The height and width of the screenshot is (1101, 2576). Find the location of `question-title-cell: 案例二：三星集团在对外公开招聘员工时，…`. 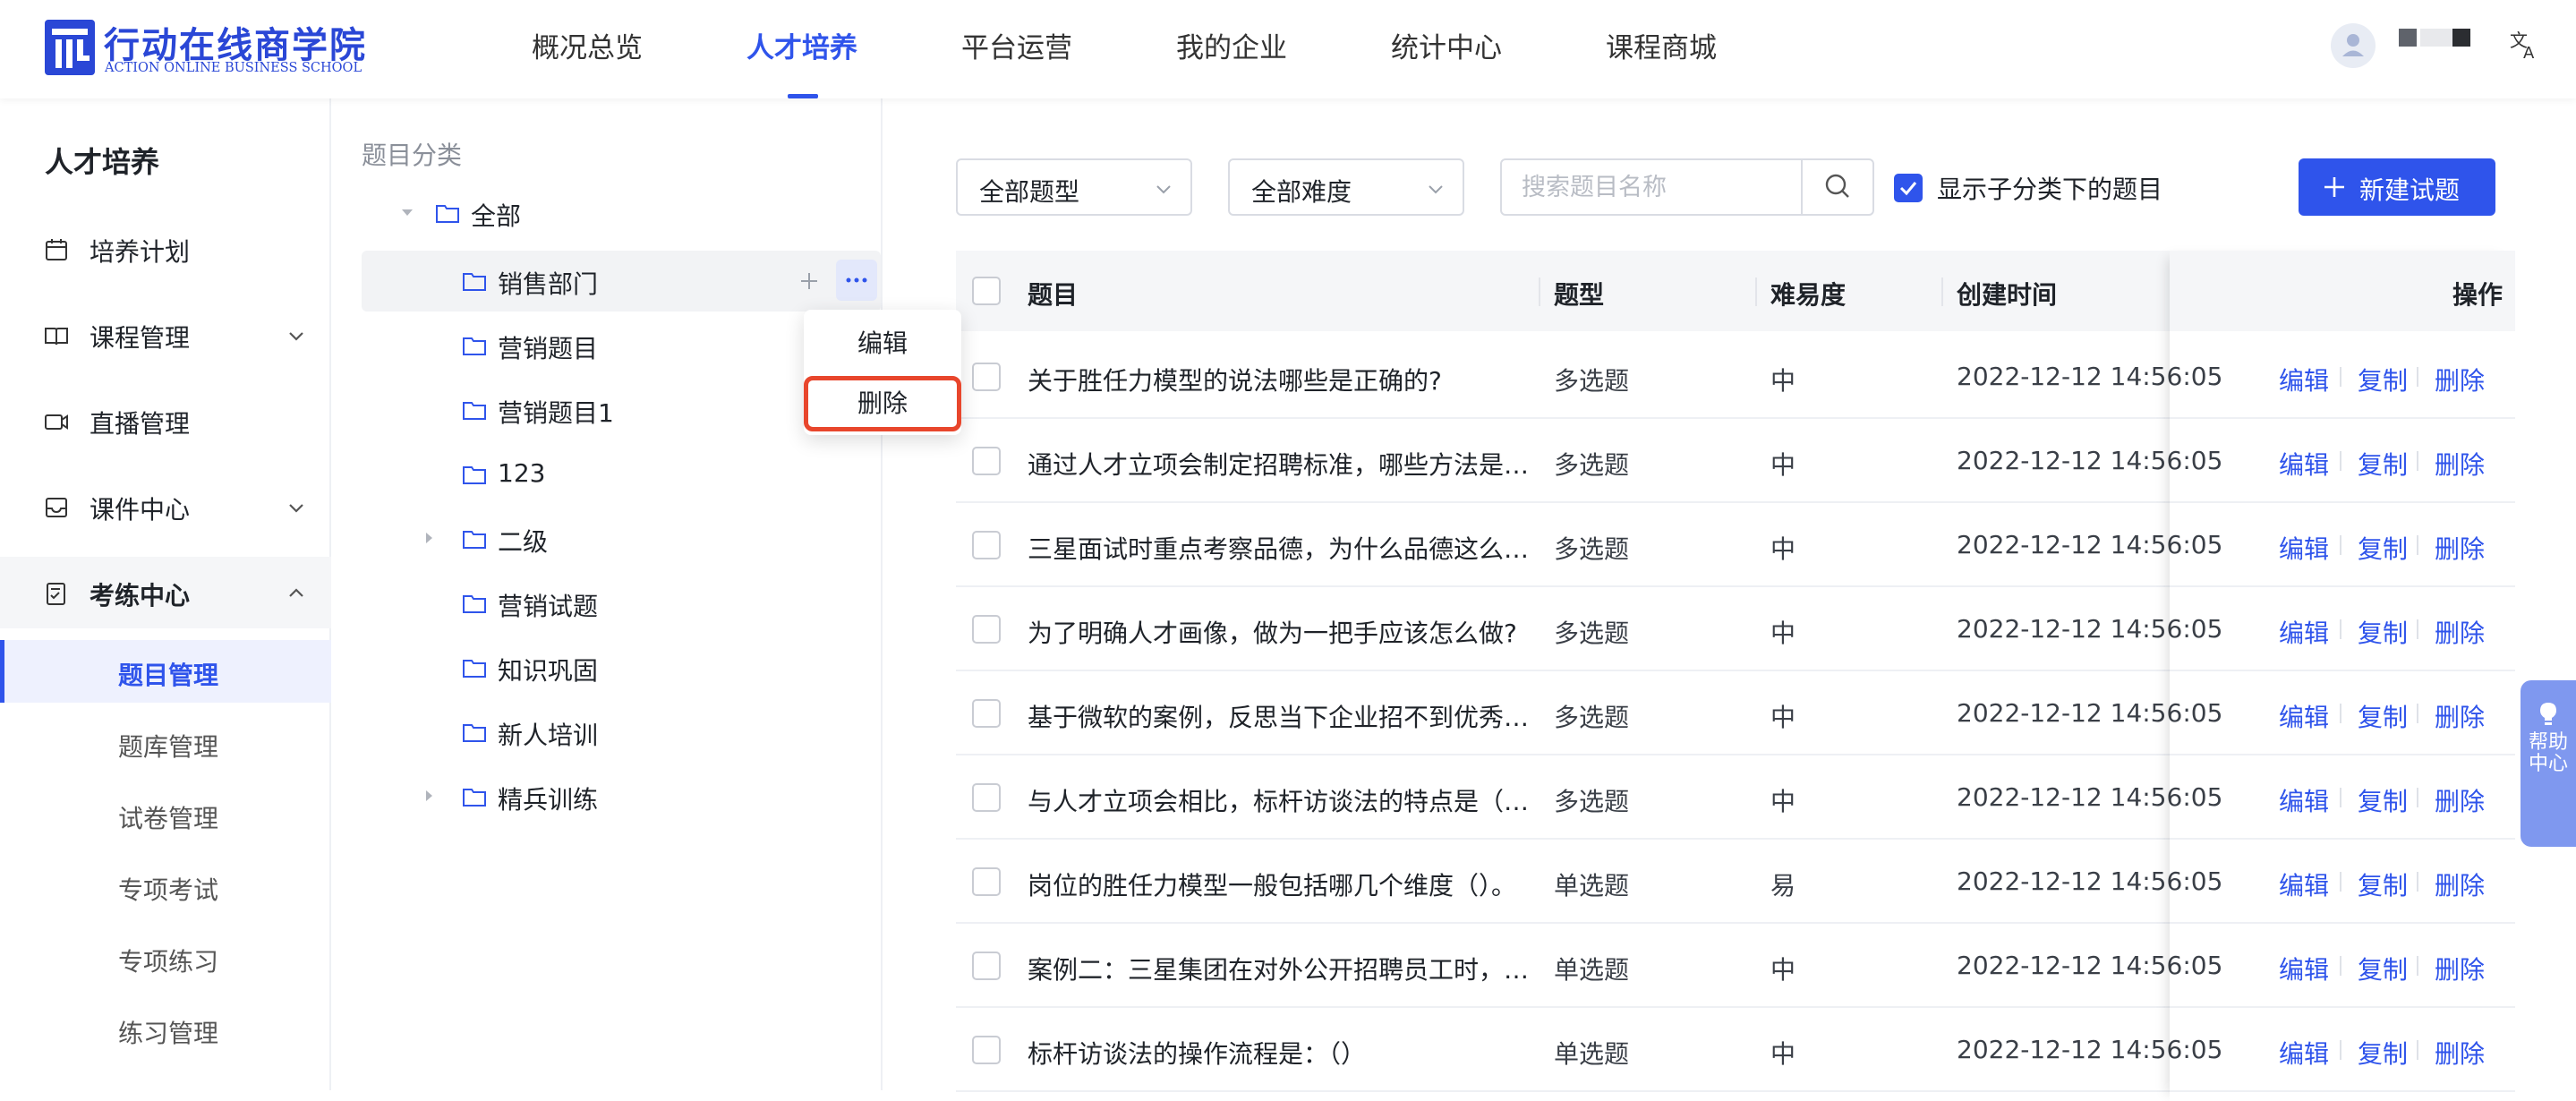

question-title-cell: 案例二：三星集团在对外公开招聘员工时，… is located at coordinates (1279, 970).